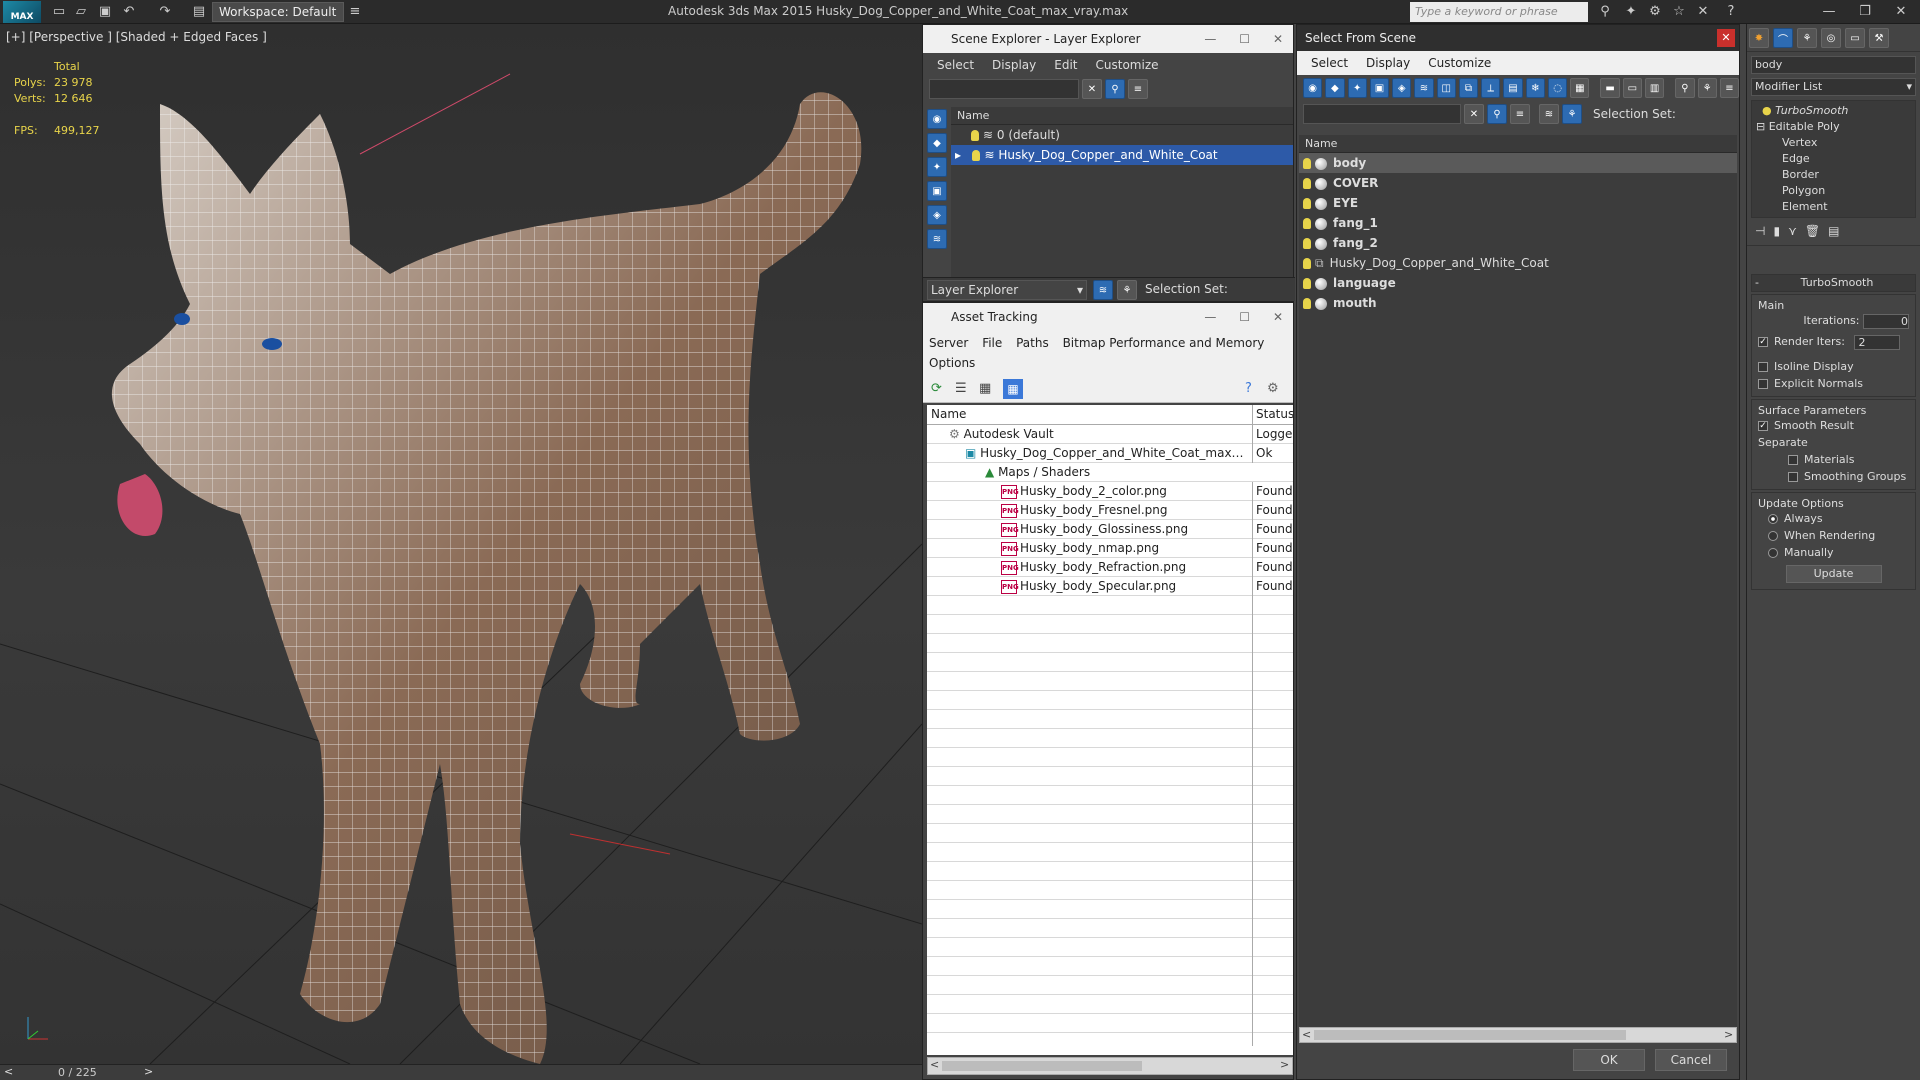  Describe the element at coordinates (1833, 191) in the screenshot. I see `stack-item-polygon: Polygon` at that location.